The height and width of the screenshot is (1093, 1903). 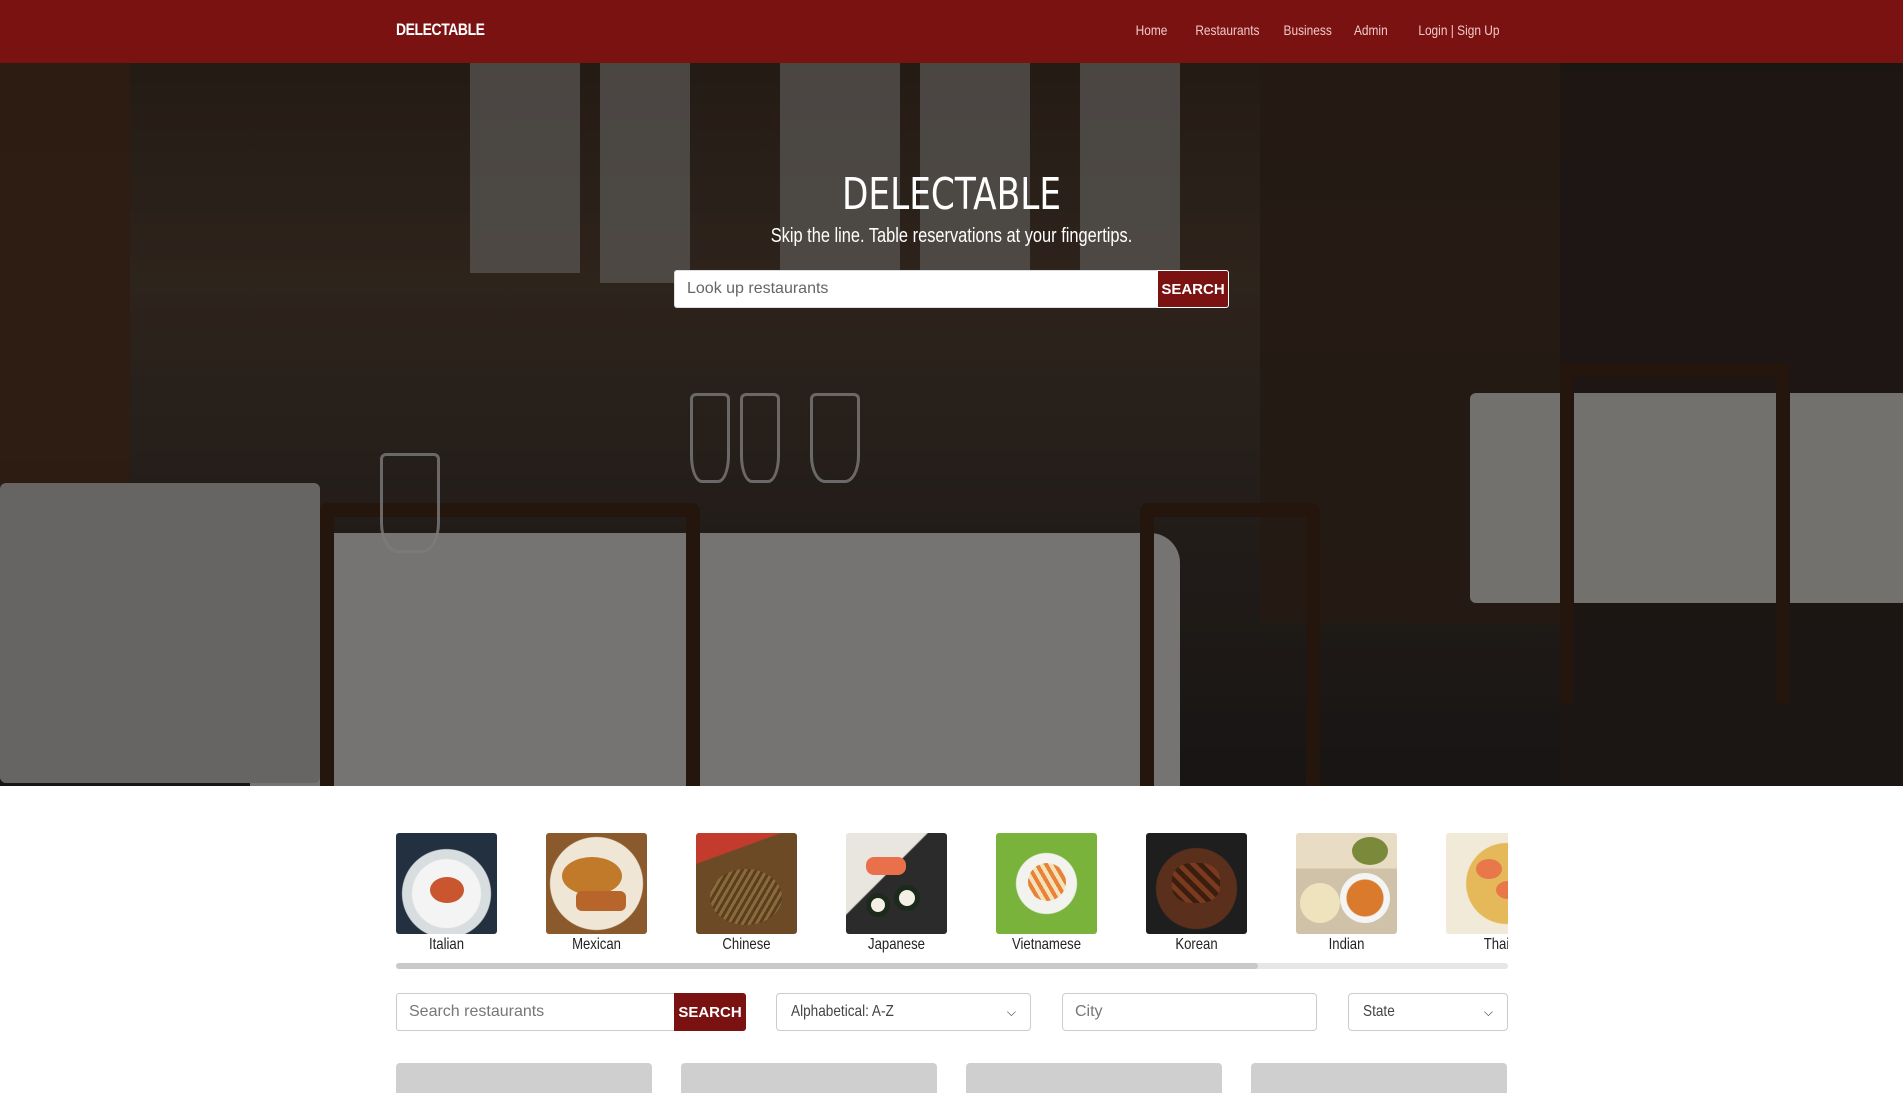 What do you see at coordinates (1428, 1012) in the screenshot?
I see `state-select: State ⌵` at bounding box center [1428, 1012].